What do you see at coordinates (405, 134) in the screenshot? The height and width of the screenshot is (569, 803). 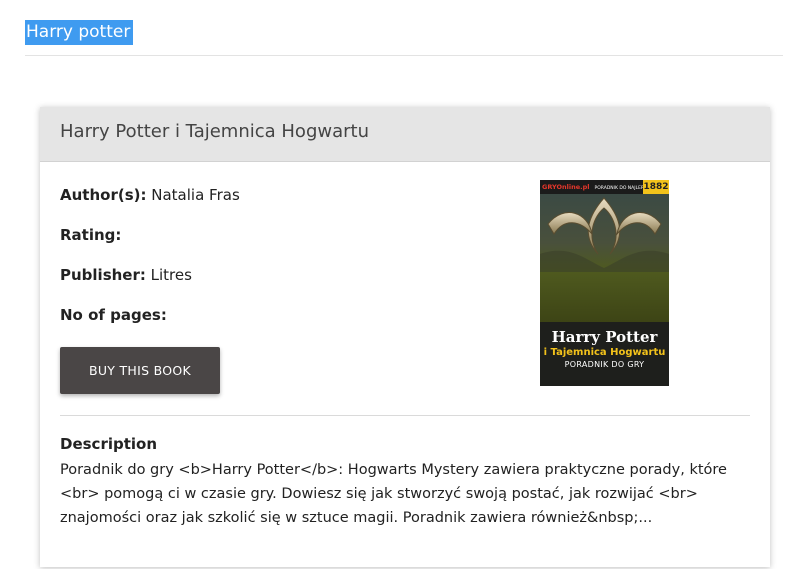 I see `book-title: Harry Potter i Tajemnica Hogwartu` at bounding box center [405, 134].